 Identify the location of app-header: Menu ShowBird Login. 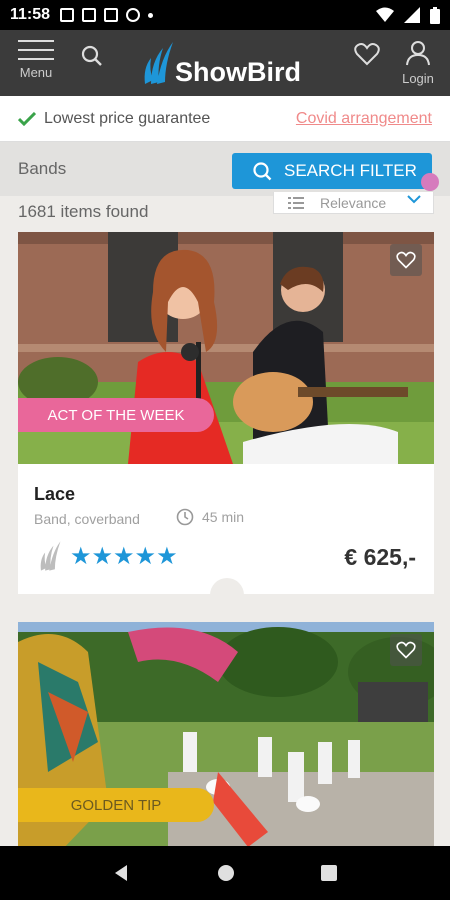
(225, 63).